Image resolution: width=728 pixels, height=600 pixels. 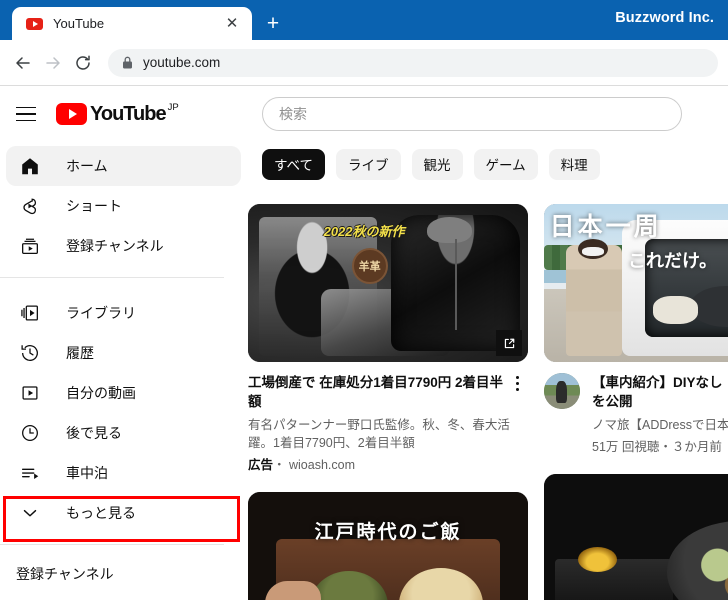 I want to click on sidebar-item-library: ライブラリ, so click(x=123, y=313).